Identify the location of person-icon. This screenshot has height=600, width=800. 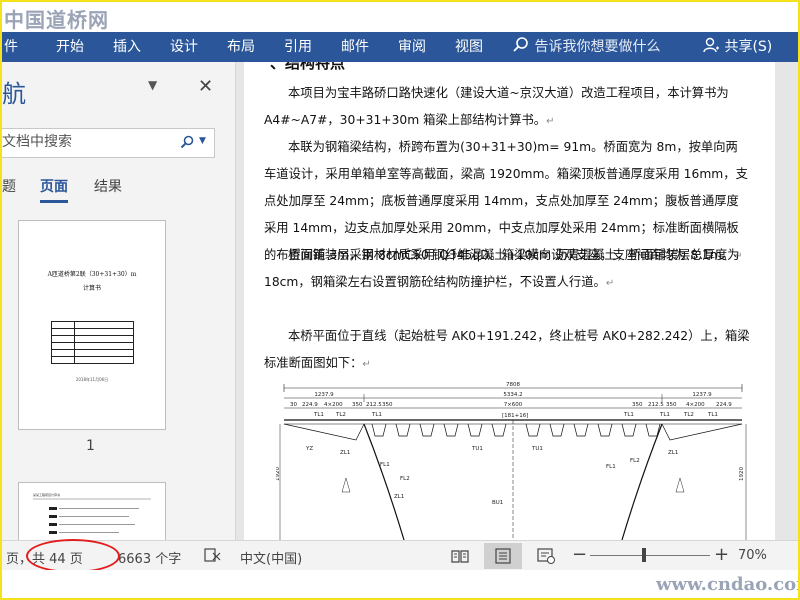
(711, 45).